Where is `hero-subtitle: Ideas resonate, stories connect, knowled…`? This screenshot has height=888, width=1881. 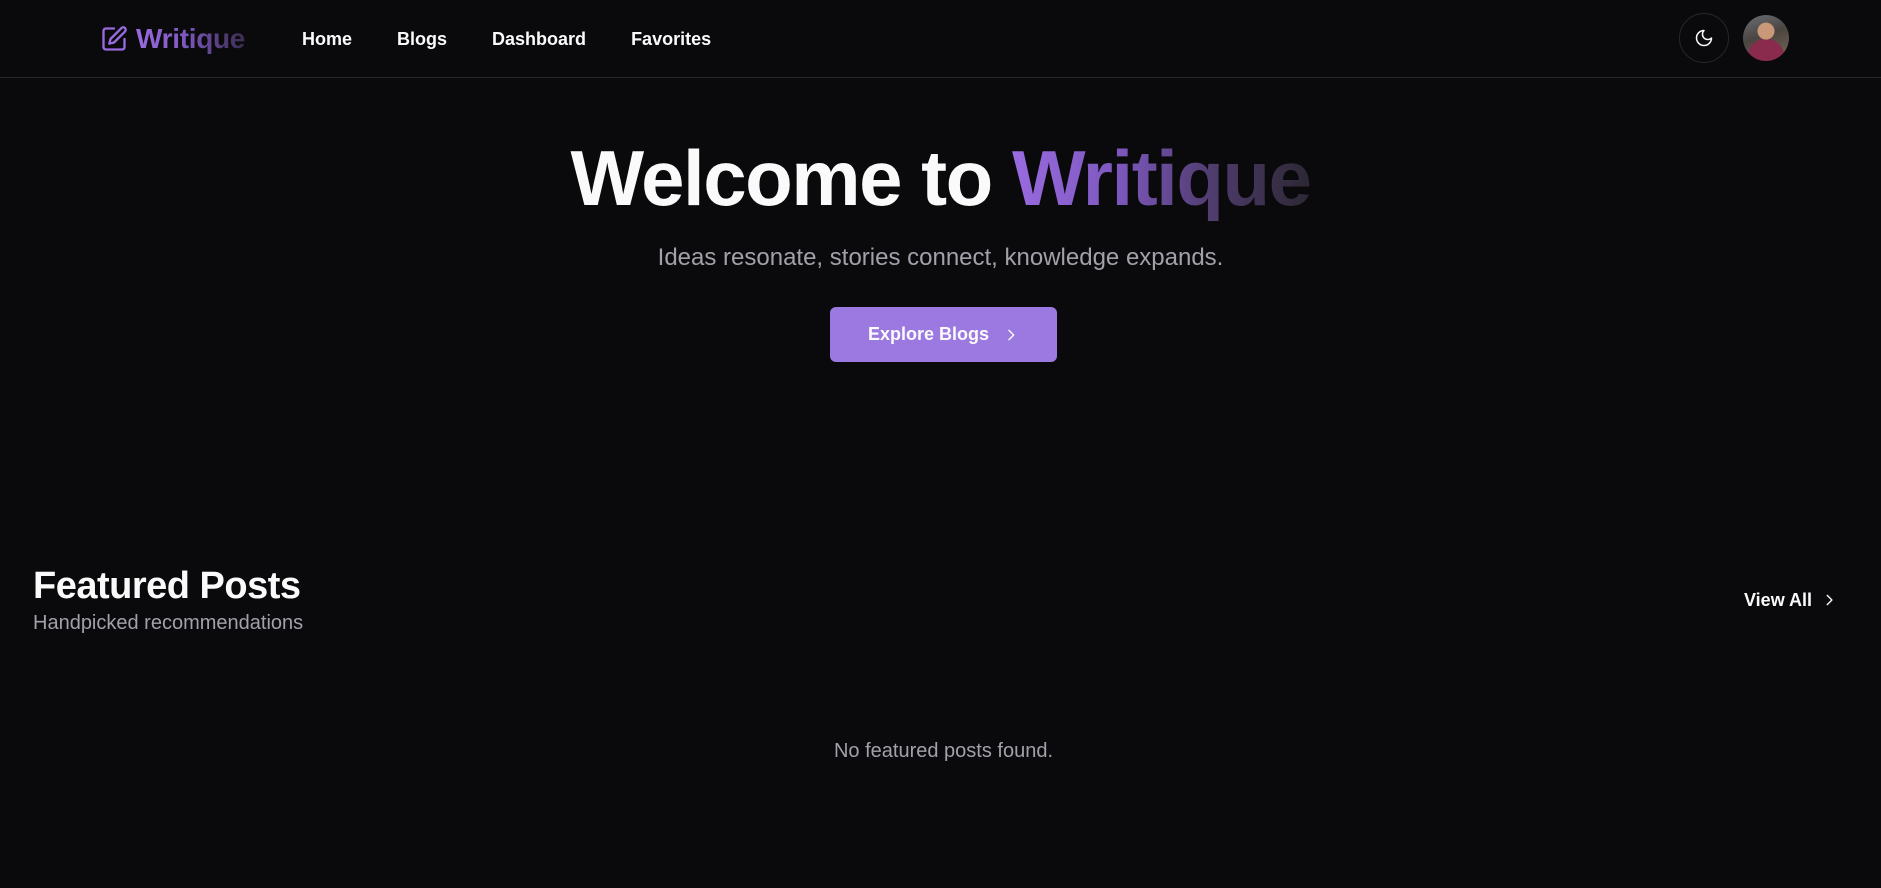 hero-subtitle: Ideas resonate, stories connect, knowled… is located at coordinates (940, 257).